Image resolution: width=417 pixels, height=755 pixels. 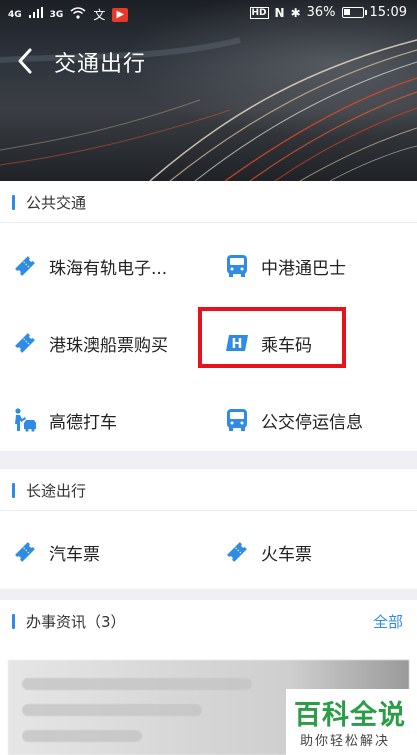 What do you see at coordinates (208, 202) in the screenshot?
I see `section-header: 公共交通` at bounding box center [208, 202].